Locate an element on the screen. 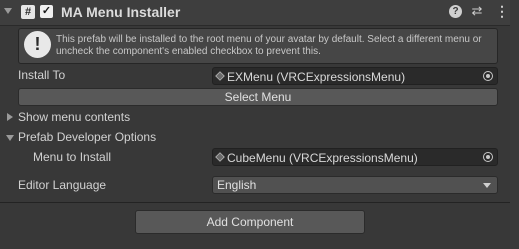 The width and height of the screenshot is (519, 249). menu-to-install-field: CubeMenu (VRCExpressionsMenu) is located at coordinates (355, 157).